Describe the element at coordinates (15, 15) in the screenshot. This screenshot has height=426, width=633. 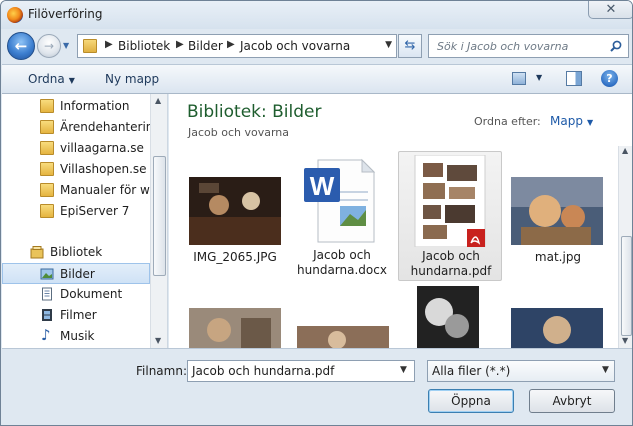
I see `firefox-icon` at that location.